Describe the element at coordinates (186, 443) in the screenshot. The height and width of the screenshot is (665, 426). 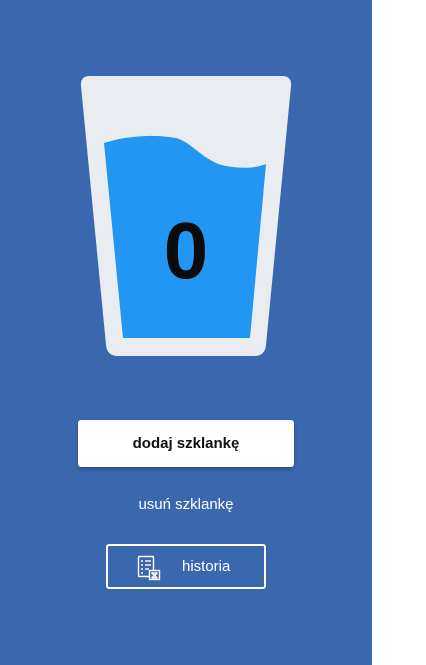
I see `add-glass-button: dodaj szklankę` at that location.